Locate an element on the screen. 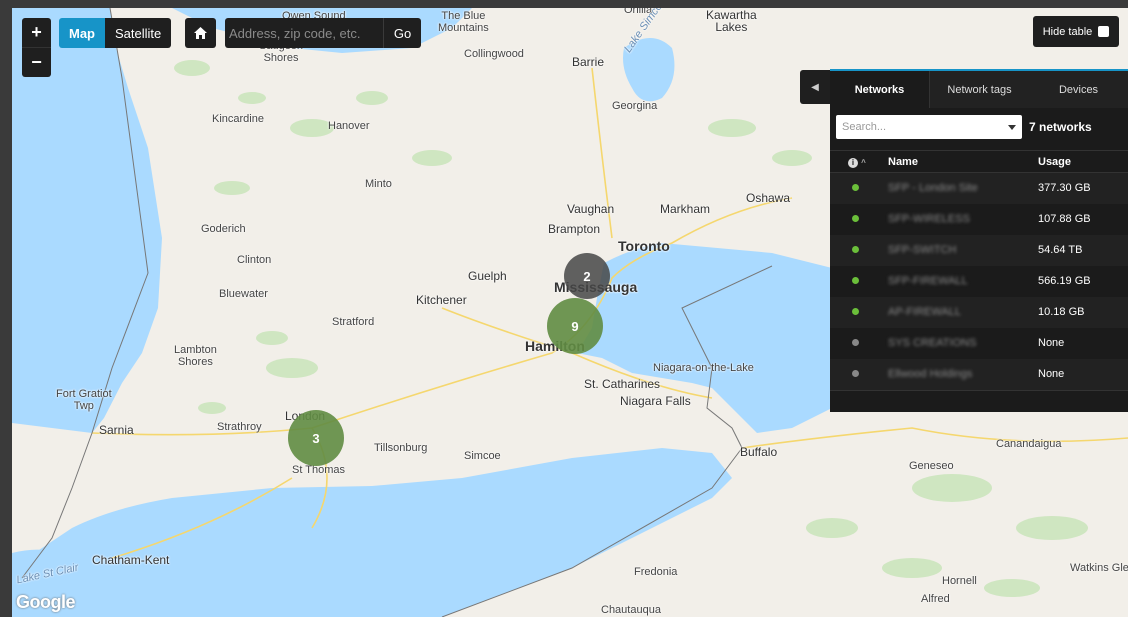 The height and width of the screenshot is (617, 1128). panel-tabs: Networks Network tags Devices is located at coordinates (979, 89).